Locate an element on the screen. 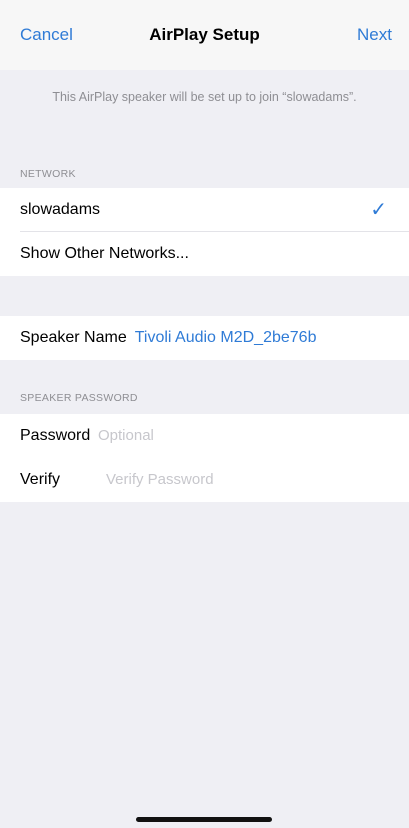  password-group: Password Verify is located at coordinates (204, 458).